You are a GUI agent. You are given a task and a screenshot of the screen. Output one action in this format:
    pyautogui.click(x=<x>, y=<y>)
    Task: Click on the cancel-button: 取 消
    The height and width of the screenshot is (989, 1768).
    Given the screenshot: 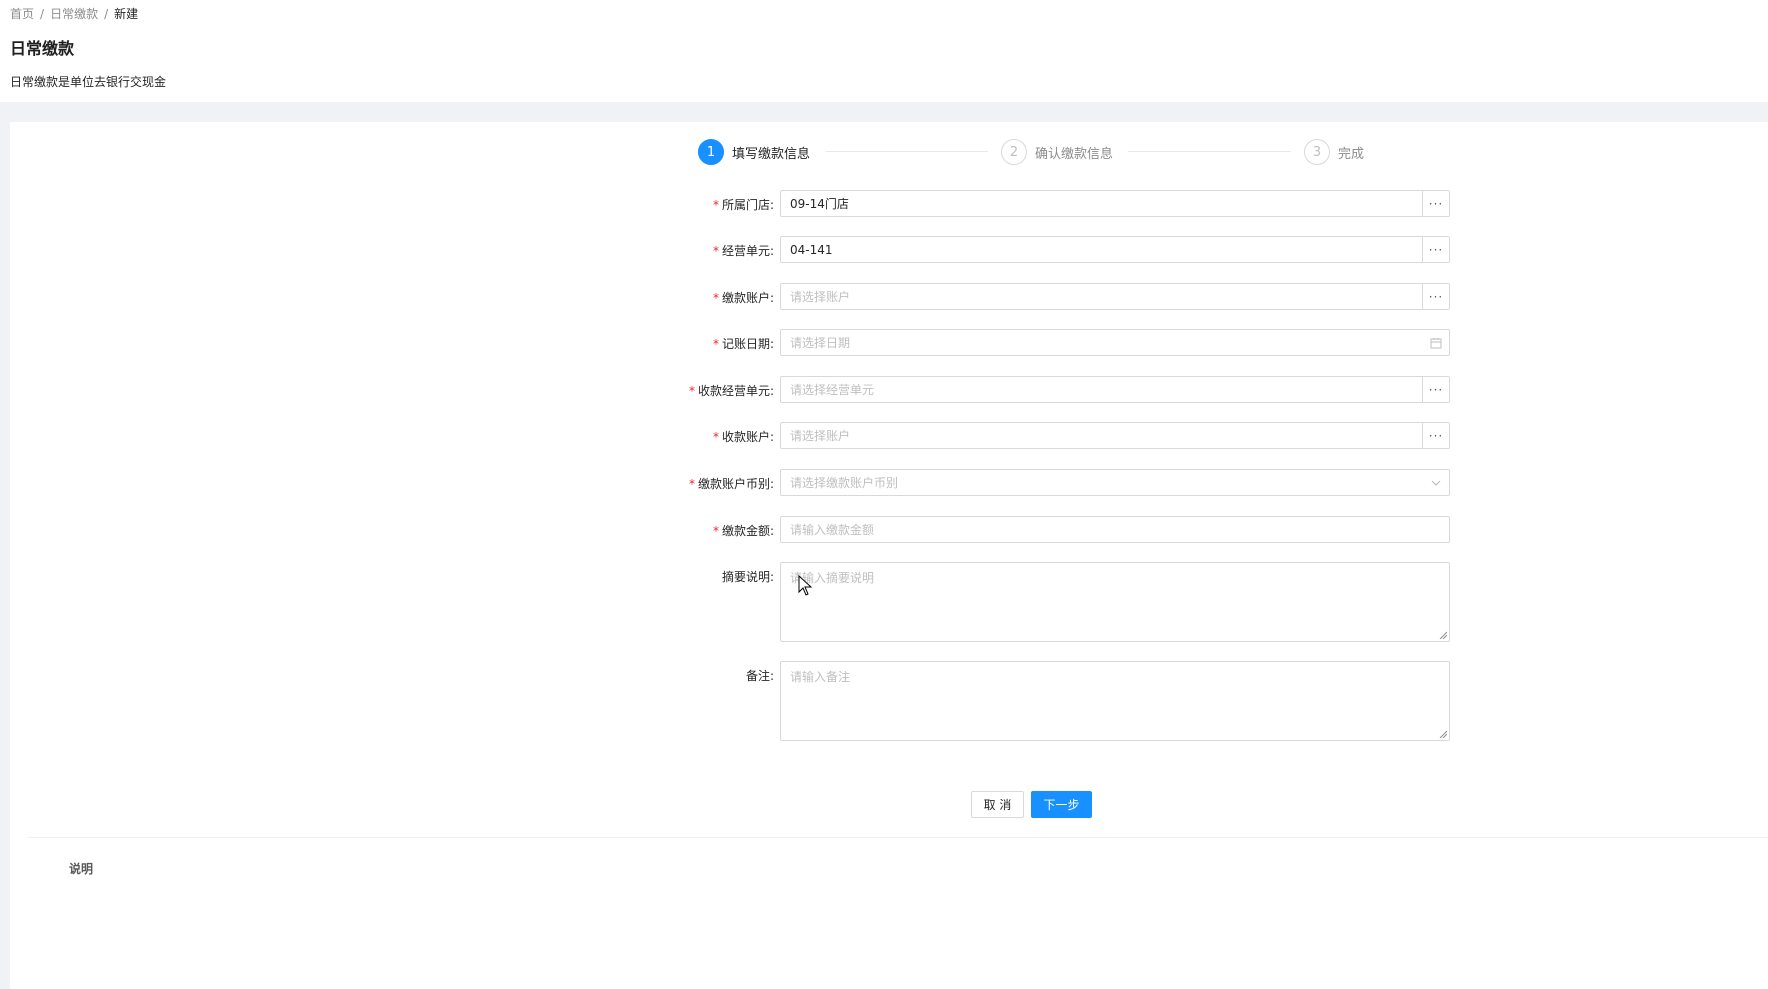 What is the action you would take?
    pyautogui.click(x=997, y=804)
    